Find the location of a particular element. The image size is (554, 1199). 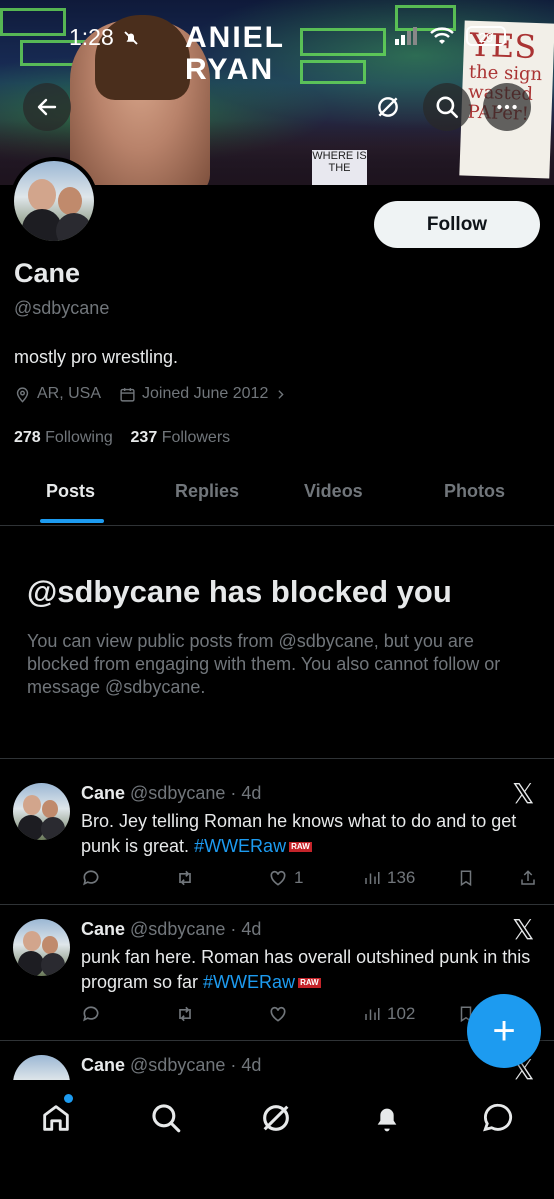

views-button: 102 is located at coordinates (389, 1014).